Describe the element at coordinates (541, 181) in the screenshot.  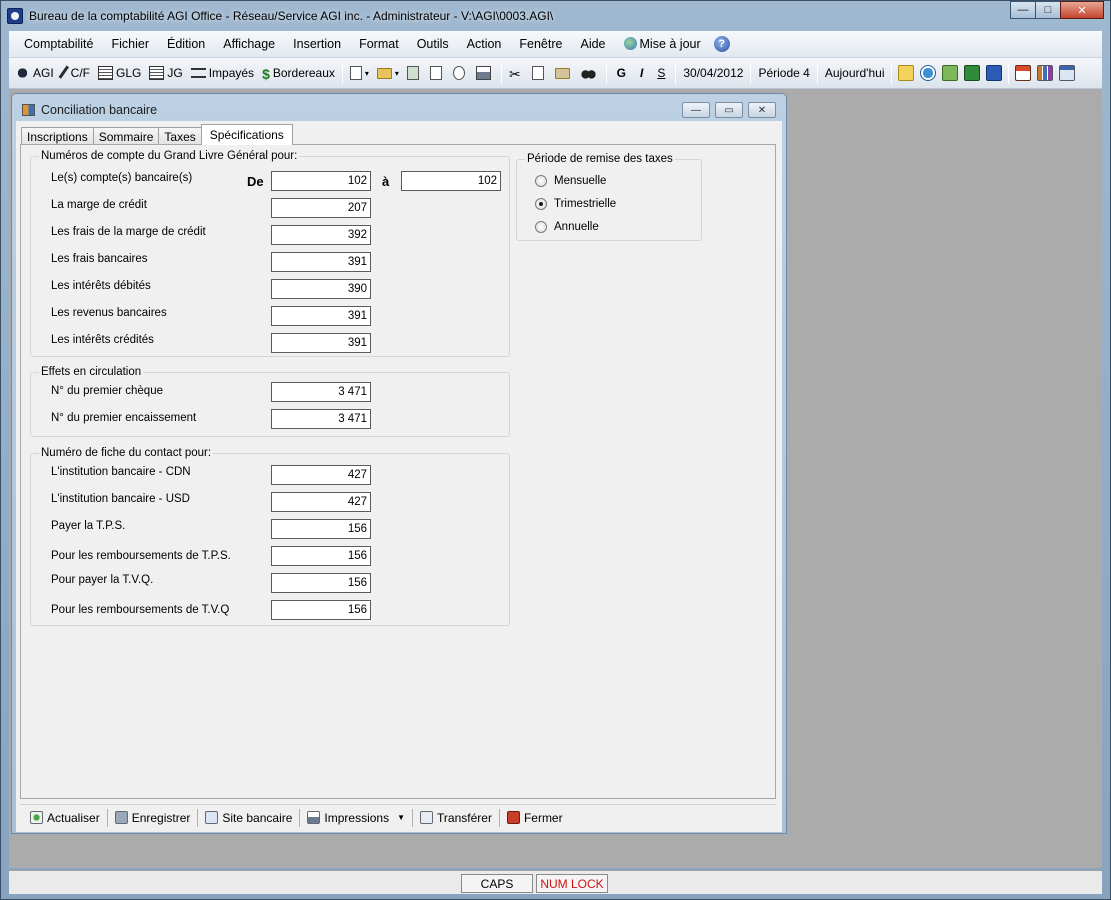
I see `radio-monthly` at that location.